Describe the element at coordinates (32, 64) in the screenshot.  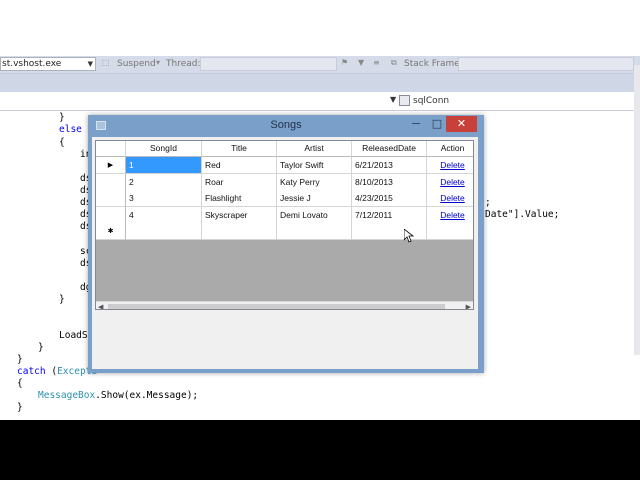
I see `process-name: st.vshost.exe` at that location.